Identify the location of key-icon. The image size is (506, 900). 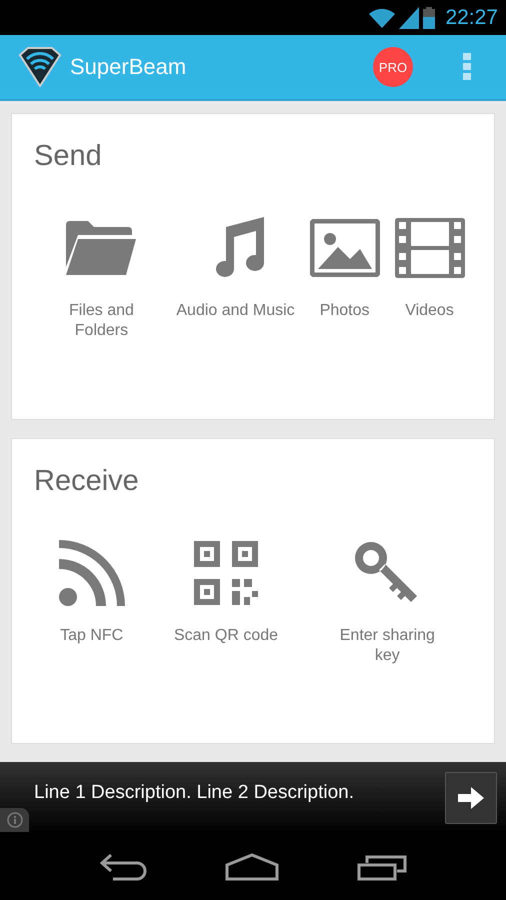
(387, 573).